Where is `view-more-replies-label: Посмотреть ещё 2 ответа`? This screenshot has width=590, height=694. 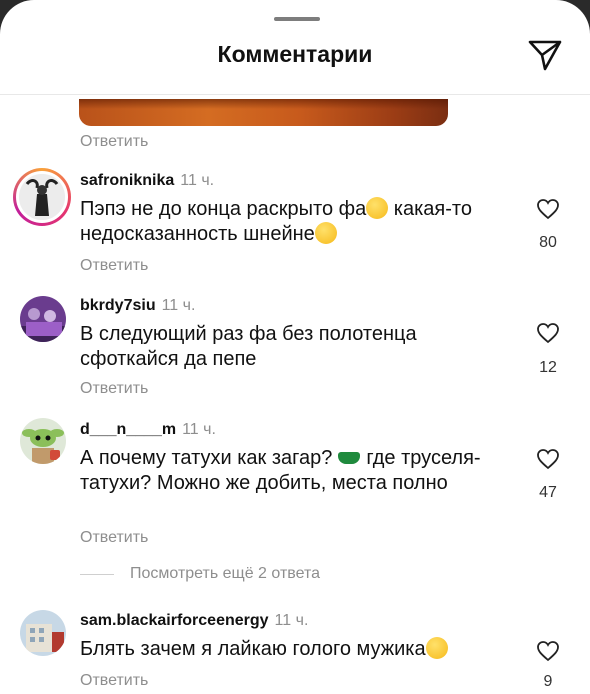
view-more-replies-label: Посмотреть ещё 2 ответа is located at coordinates (225, 573).